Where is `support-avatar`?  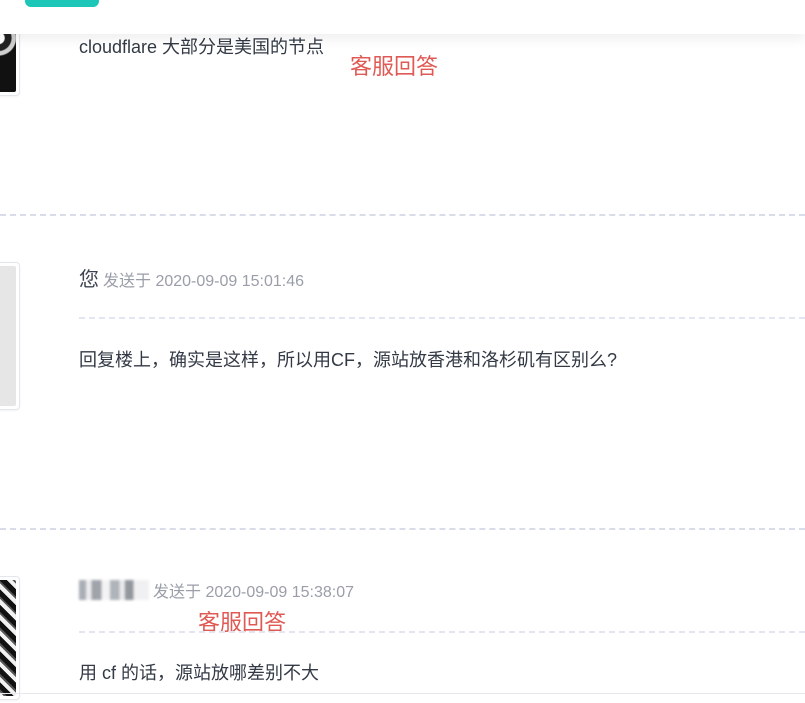
support-avatar is located at coordinates (10, 638).